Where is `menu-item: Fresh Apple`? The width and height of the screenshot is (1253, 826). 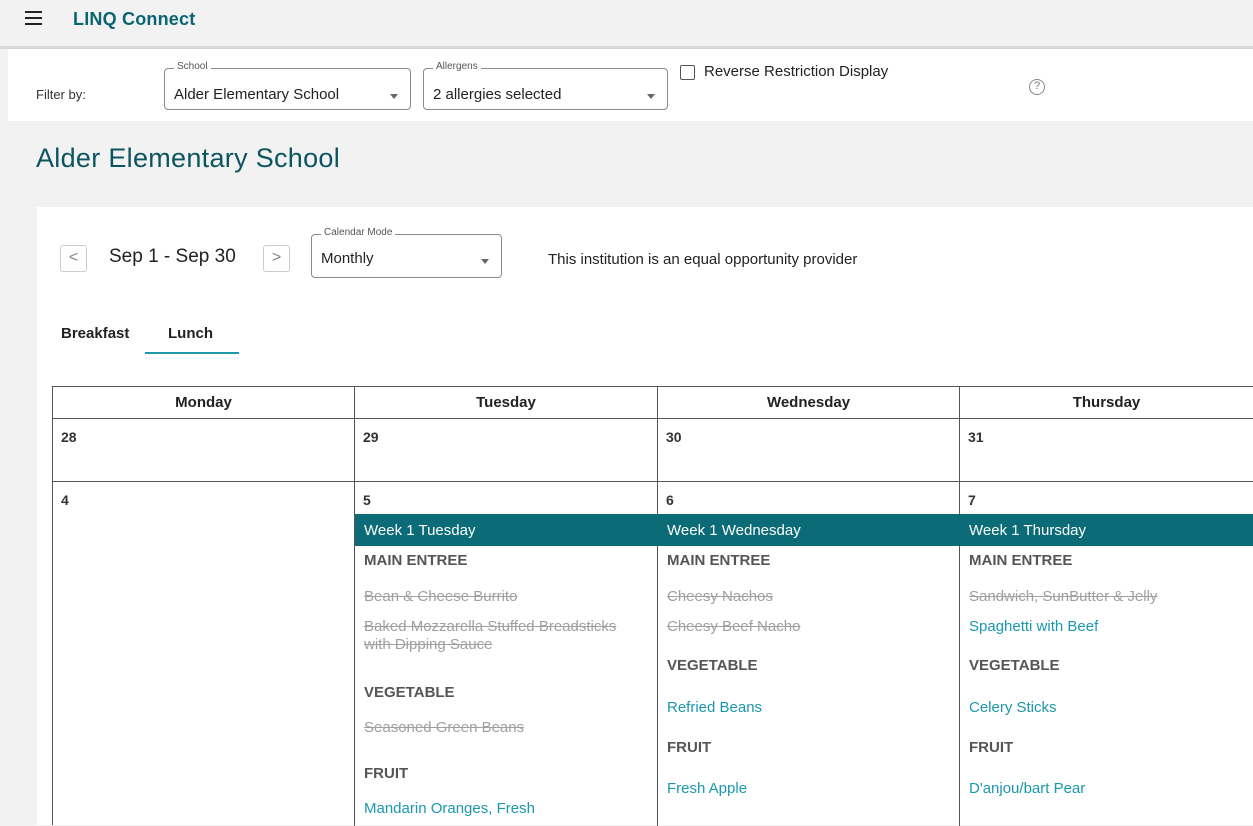 menu-item: Fresh Apple is located at coordinates (707, 789).